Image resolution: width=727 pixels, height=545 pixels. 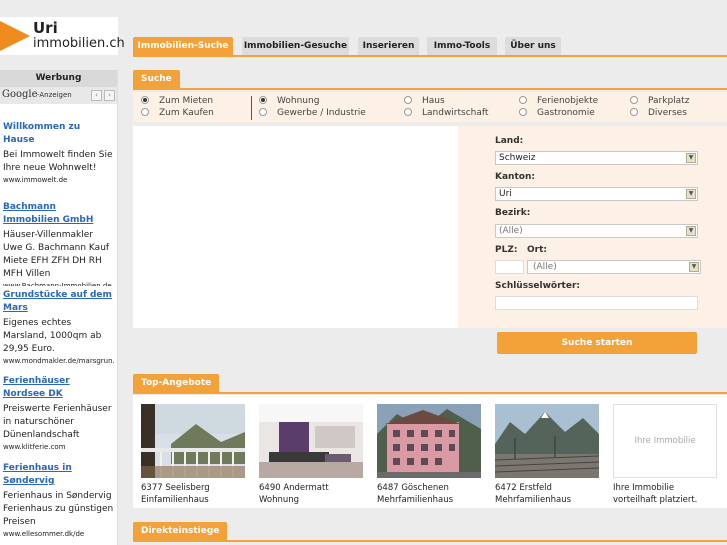 What do you see at coordinates (298, 101) in the screenshot?
I see `radio-label: Wohnung` at bounding box center [298, 101].